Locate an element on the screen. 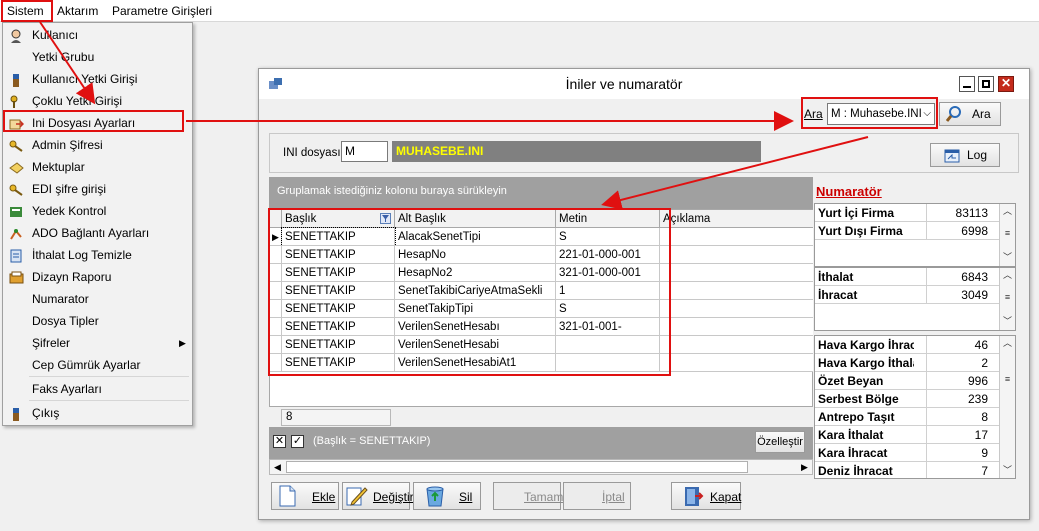  menu-item-3: Çoklu Yetki Girişi is located at coordinates (97, 101).